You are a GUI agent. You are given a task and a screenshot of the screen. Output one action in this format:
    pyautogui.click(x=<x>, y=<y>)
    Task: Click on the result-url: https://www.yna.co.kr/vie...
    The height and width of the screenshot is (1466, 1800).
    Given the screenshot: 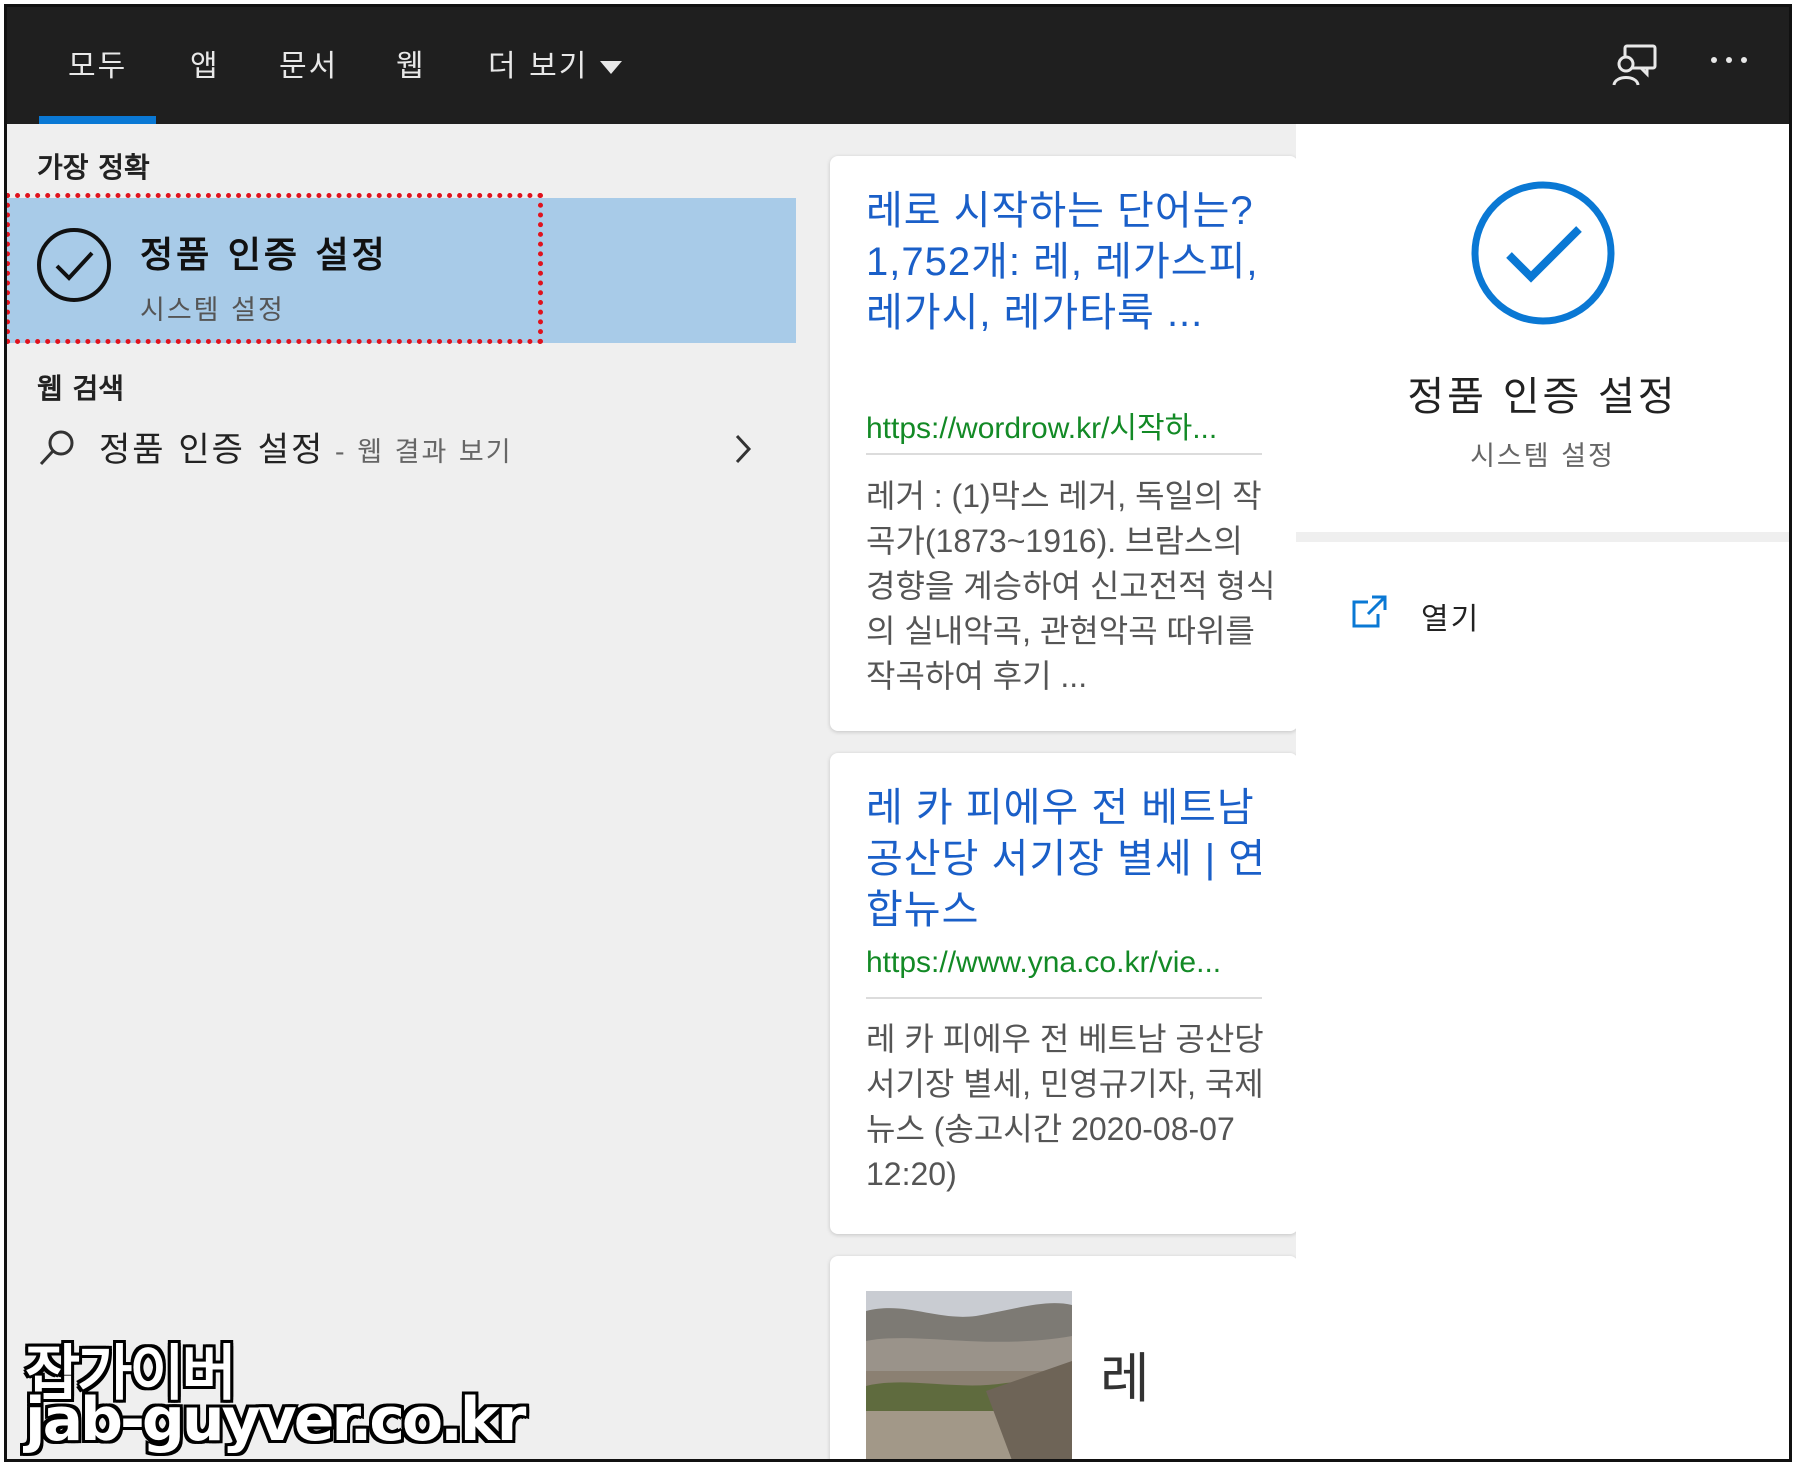 What is the action you would take?
    pyautogui.click(x=1044, y=962)
    